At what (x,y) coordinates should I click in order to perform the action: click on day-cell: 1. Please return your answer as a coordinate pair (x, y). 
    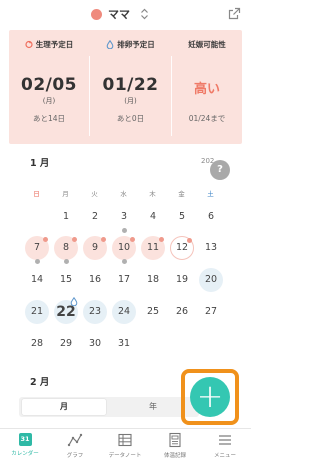
    Looking at the image, I should click on (66, 217).